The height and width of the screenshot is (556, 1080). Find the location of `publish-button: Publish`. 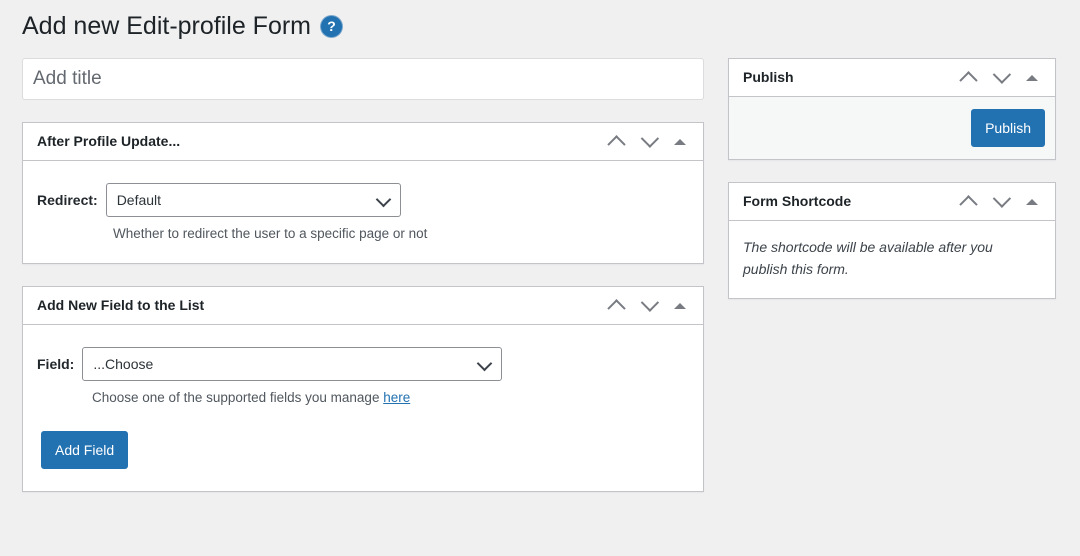

publish-button: Publish is located at coordinates (1008, 128).